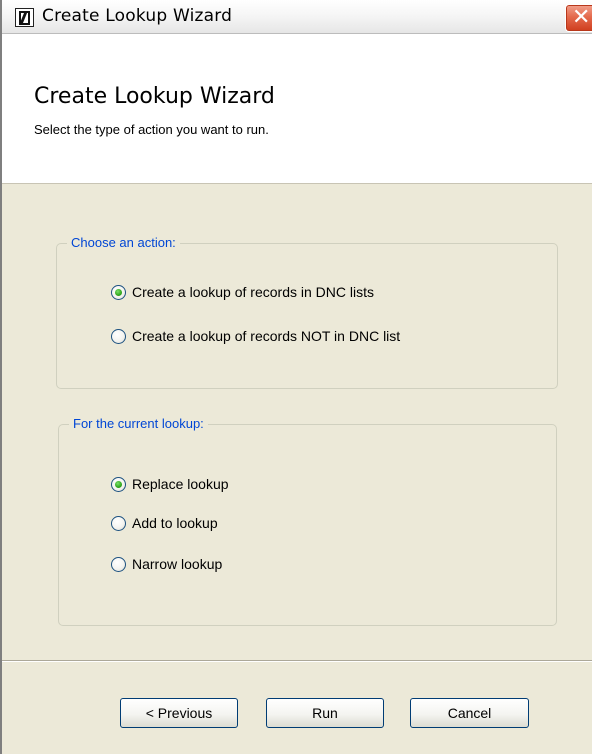 This screenshot has width=592, height=754. What do you see at coordinates (469, 713) in the screenshot?
I see `cancel-button: Cancel` at bounding box center [469, 713].